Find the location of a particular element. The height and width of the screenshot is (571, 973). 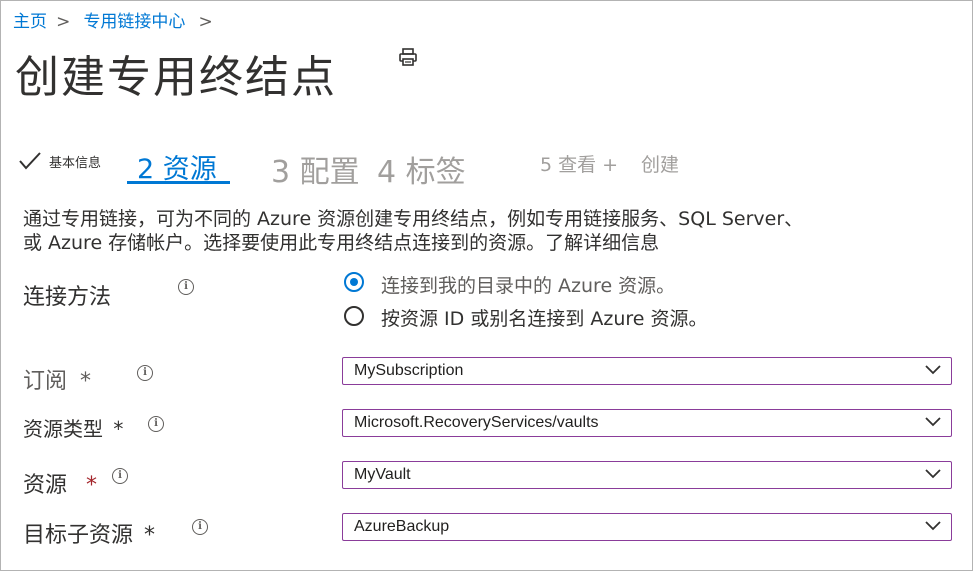

step-create: 创建 is located at coordinates (660, 163).